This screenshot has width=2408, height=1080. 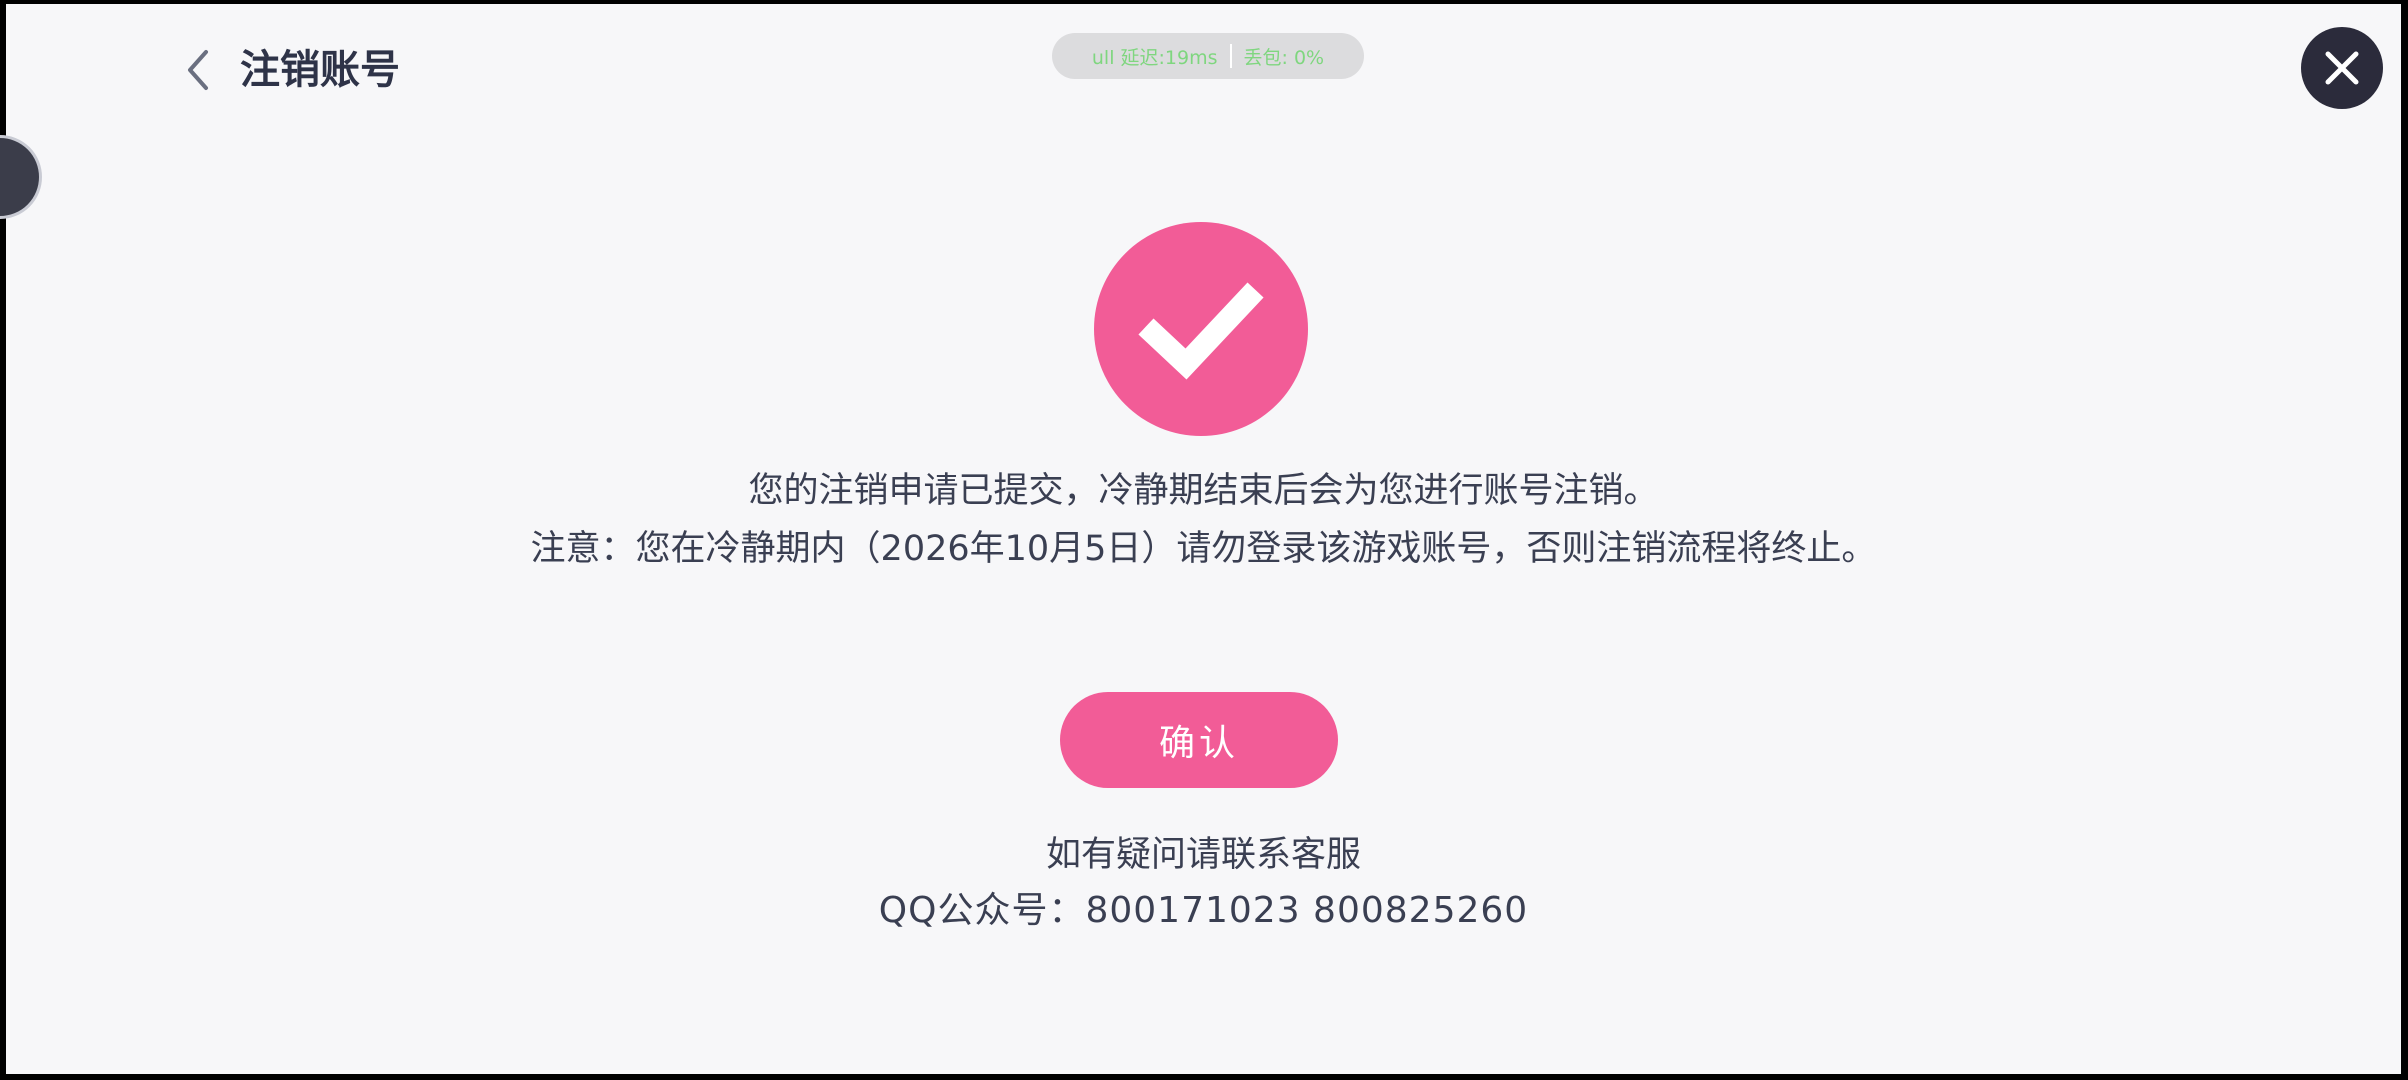 I want to click on success-badge, so click(x=1201, y=329).